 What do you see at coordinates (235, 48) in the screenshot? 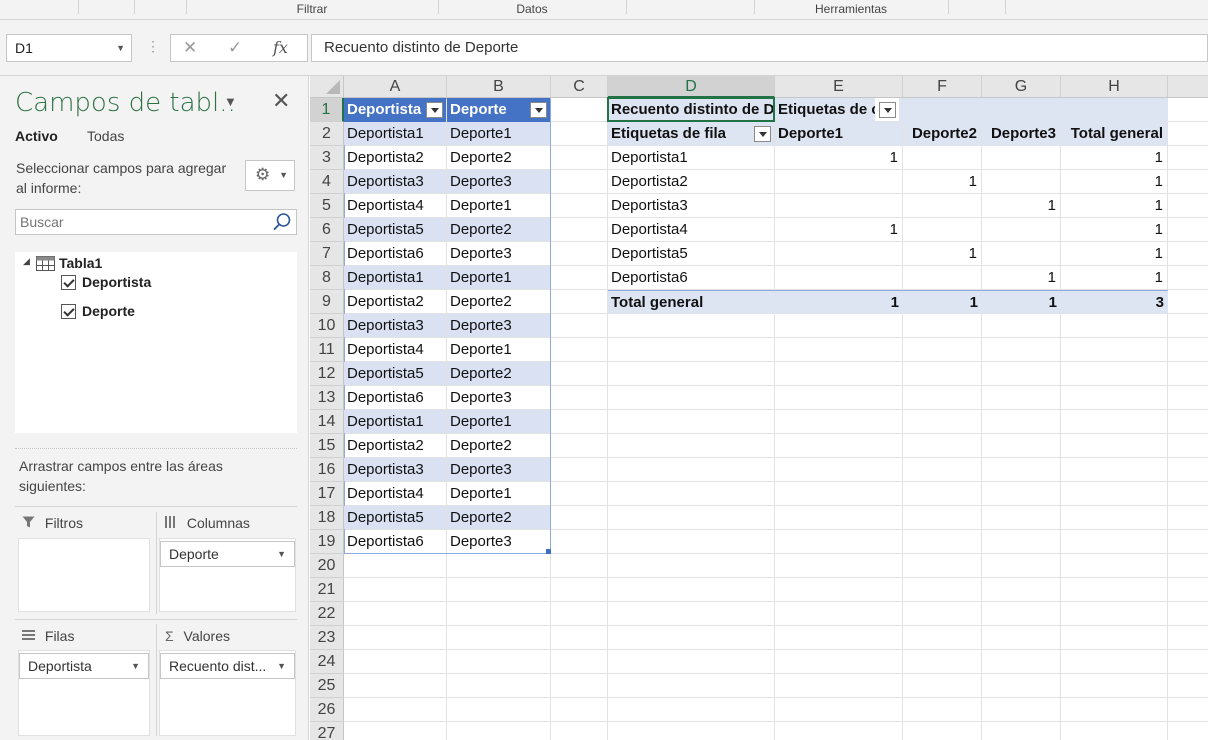
I see `enter-icon: ✓` at bounding box center [235, 48].